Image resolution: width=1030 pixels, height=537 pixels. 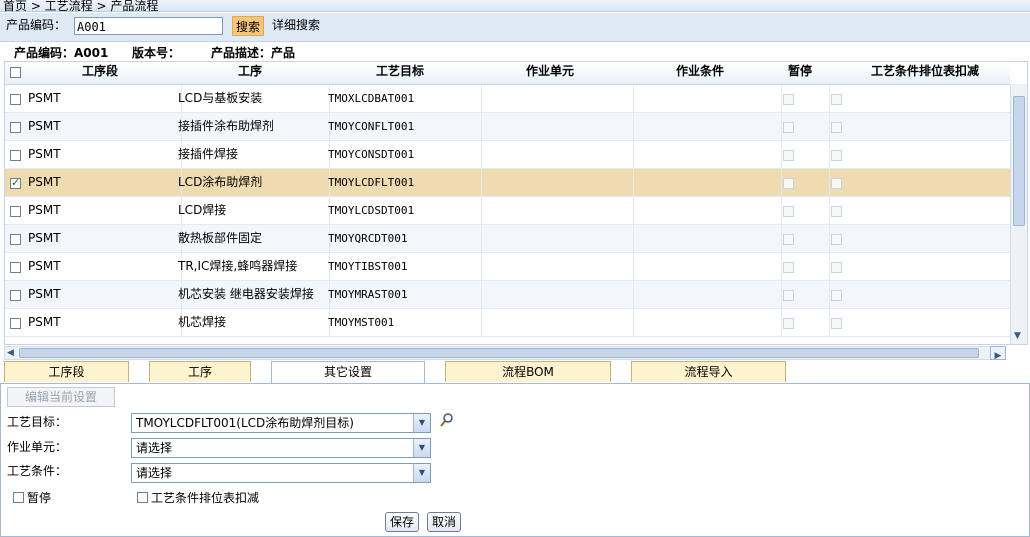 I want to click on header-work-condition: 作业条件, so click(x=700, y=73).